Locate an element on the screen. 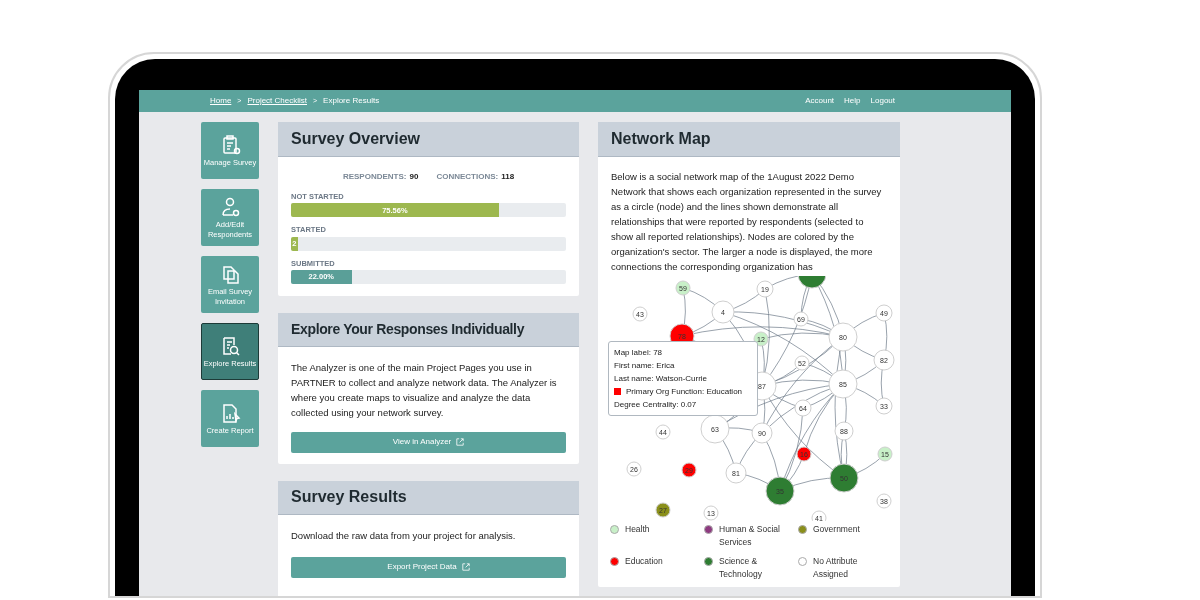 The width and height of the screenshot is (1200, 600). description-text: The Analyzer is one of the main Project Pages you use in PARTNER to collect and analyze network data. The Analyzer is where you create maps to visualize and analyze the data collected using your network survey. is located at coordinates (424, 390).